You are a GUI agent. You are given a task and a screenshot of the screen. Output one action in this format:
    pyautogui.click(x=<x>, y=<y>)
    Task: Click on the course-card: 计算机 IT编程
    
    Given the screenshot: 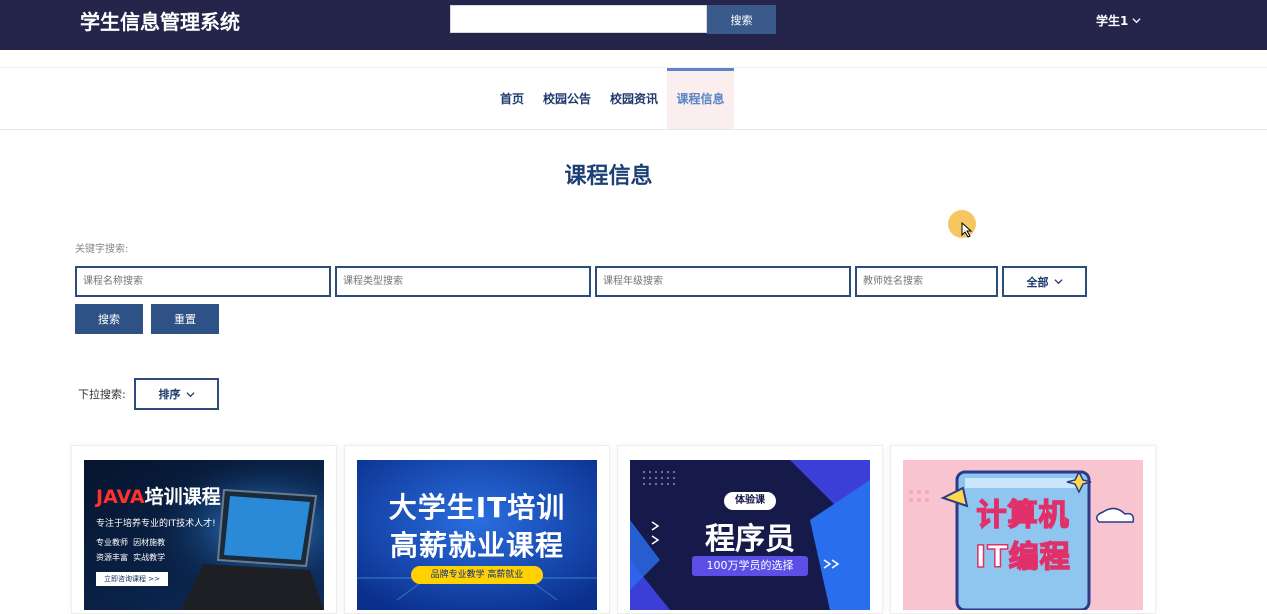 What is the action you would take?
    pyautogui.click(x=1023, y=529)
    